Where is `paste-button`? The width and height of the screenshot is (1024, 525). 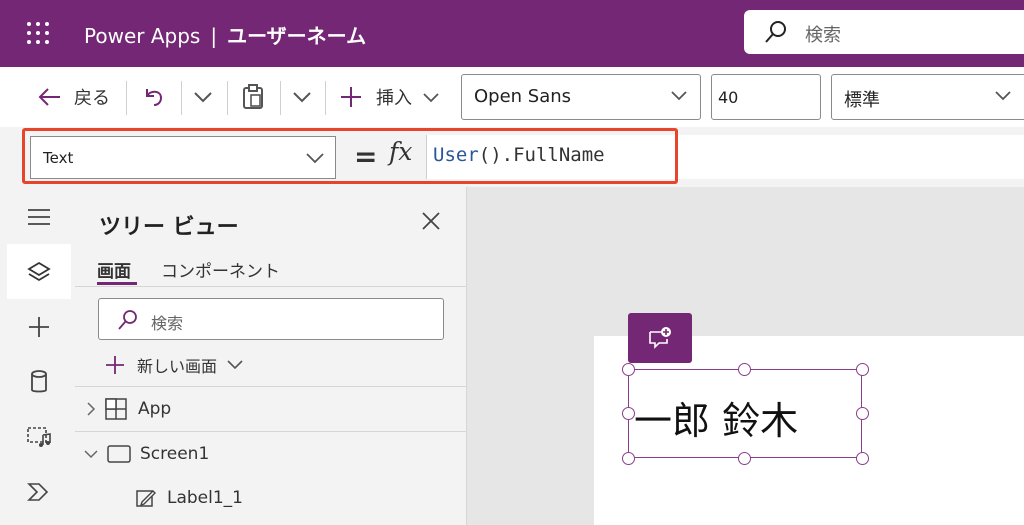 paste-button is located at coordinates (253, 97).